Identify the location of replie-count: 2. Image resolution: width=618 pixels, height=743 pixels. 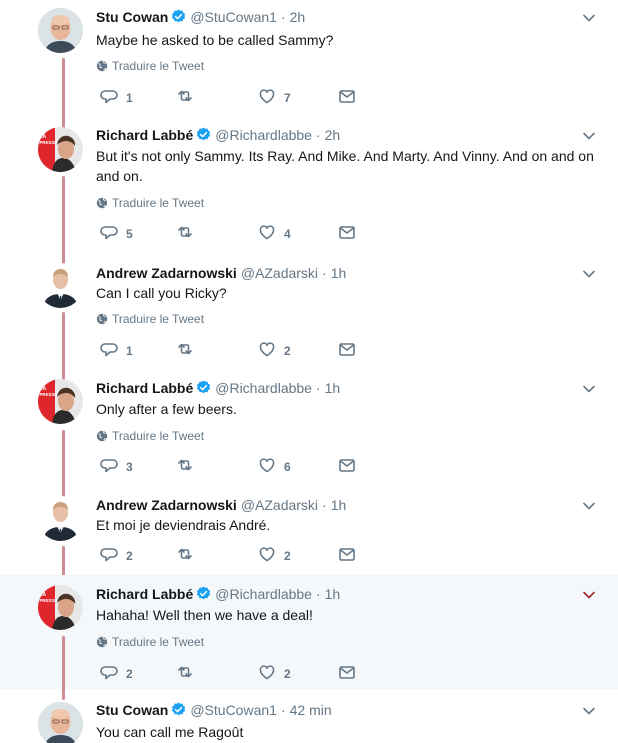
(129, 674).